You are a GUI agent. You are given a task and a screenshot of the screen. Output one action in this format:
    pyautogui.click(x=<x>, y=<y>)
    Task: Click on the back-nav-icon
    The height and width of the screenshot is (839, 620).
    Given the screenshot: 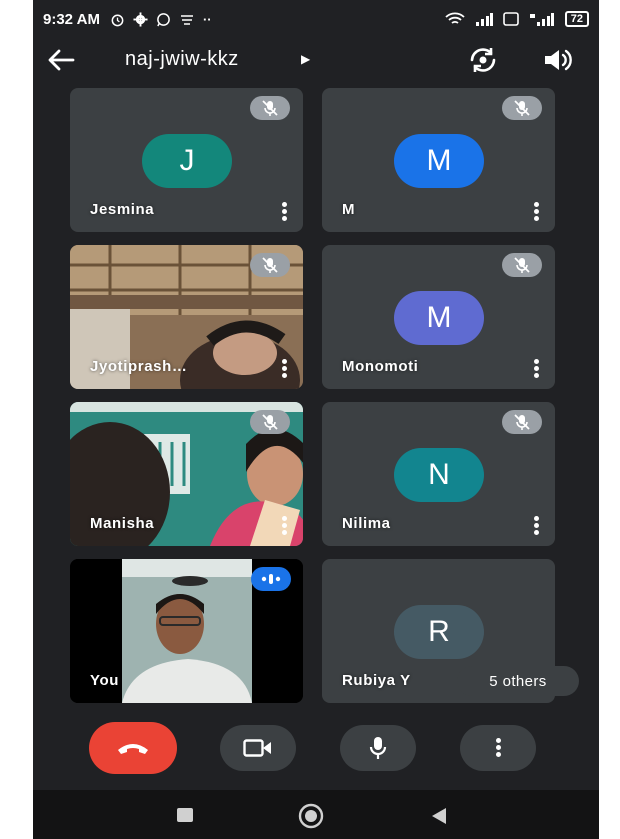 What is the action you would take?
    pyautogui.click(x=439, y=816)
    